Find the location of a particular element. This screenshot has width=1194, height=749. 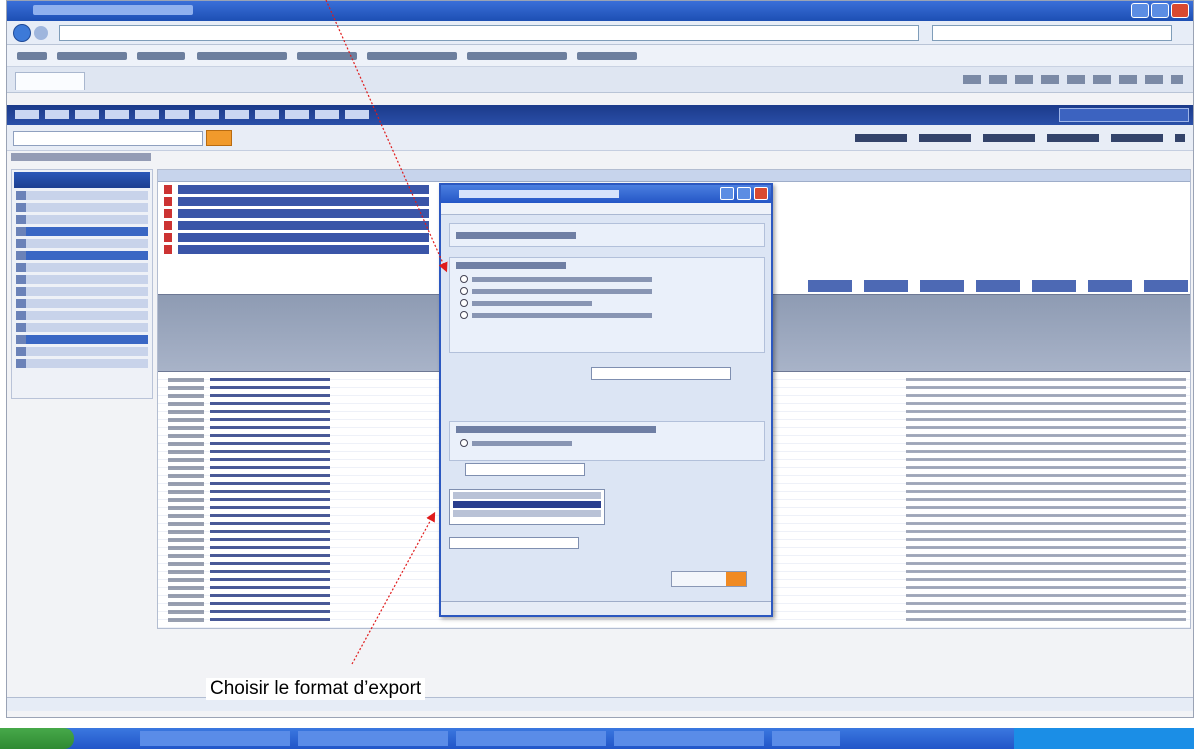

browser-tab-strip is located at coordinates (600, 80).